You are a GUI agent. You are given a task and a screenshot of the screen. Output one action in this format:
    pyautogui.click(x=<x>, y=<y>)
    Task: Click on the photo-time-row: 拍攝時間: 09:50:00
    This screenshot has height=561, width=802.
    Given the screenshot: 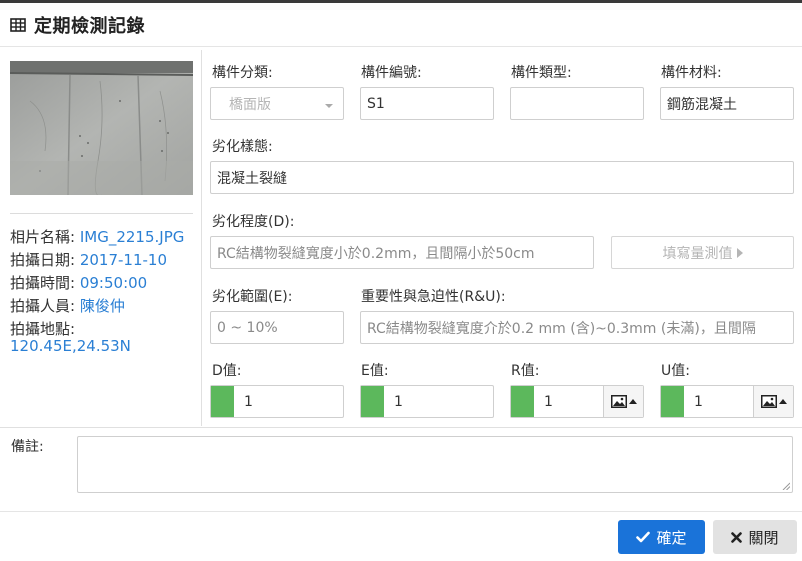 What is the action you would take?
    pyautogui.click(x=79, y=283)
    